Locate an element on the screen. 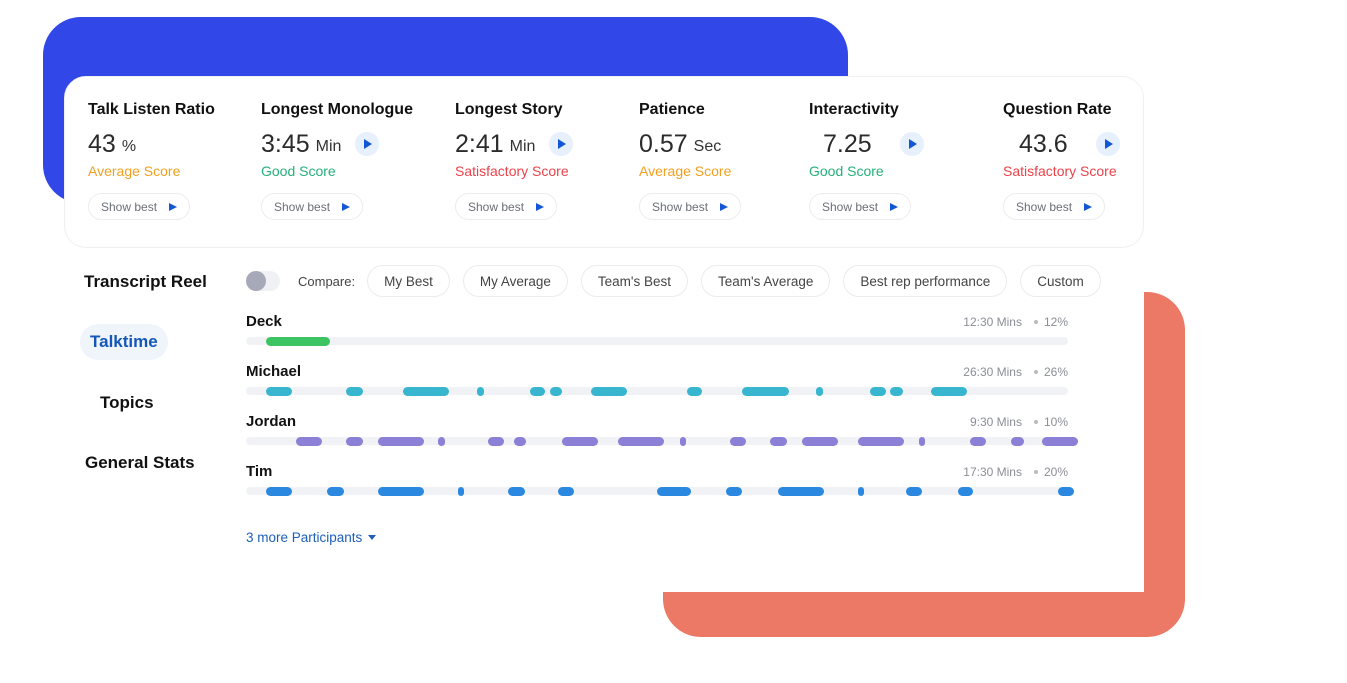 The height and width of the screenshot is (683, 1347). participant-percent: 10% is located at coordinates (1055, 422).